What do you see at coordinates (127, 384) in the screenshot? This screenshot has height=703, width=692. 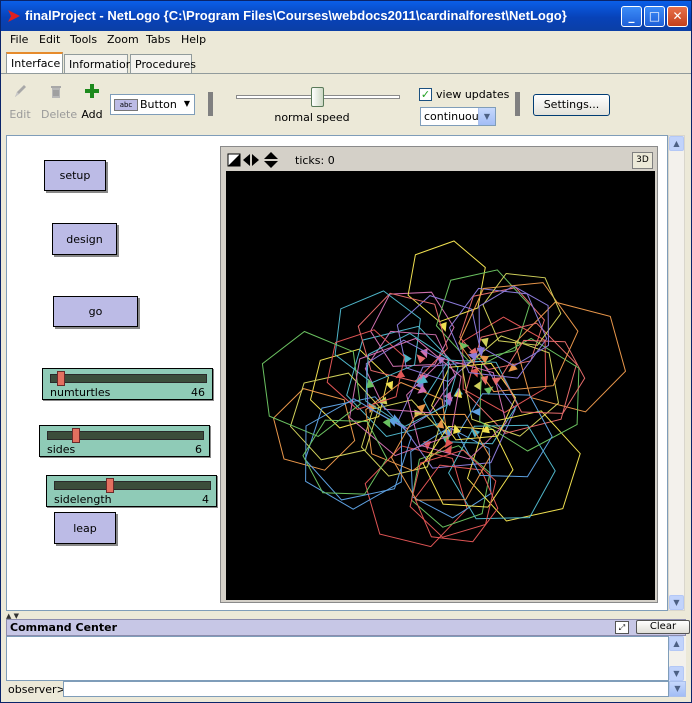 I see `numturtles-slider: numturtles 46` at bounding box center [127, 384].